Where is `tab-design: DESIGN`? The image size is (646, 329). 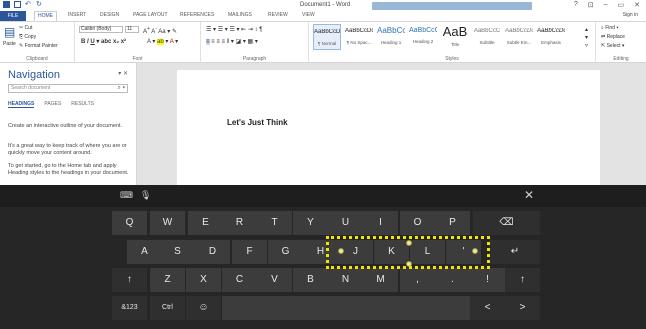
tab-design: DESIGN is located at coordinates (109, 15).